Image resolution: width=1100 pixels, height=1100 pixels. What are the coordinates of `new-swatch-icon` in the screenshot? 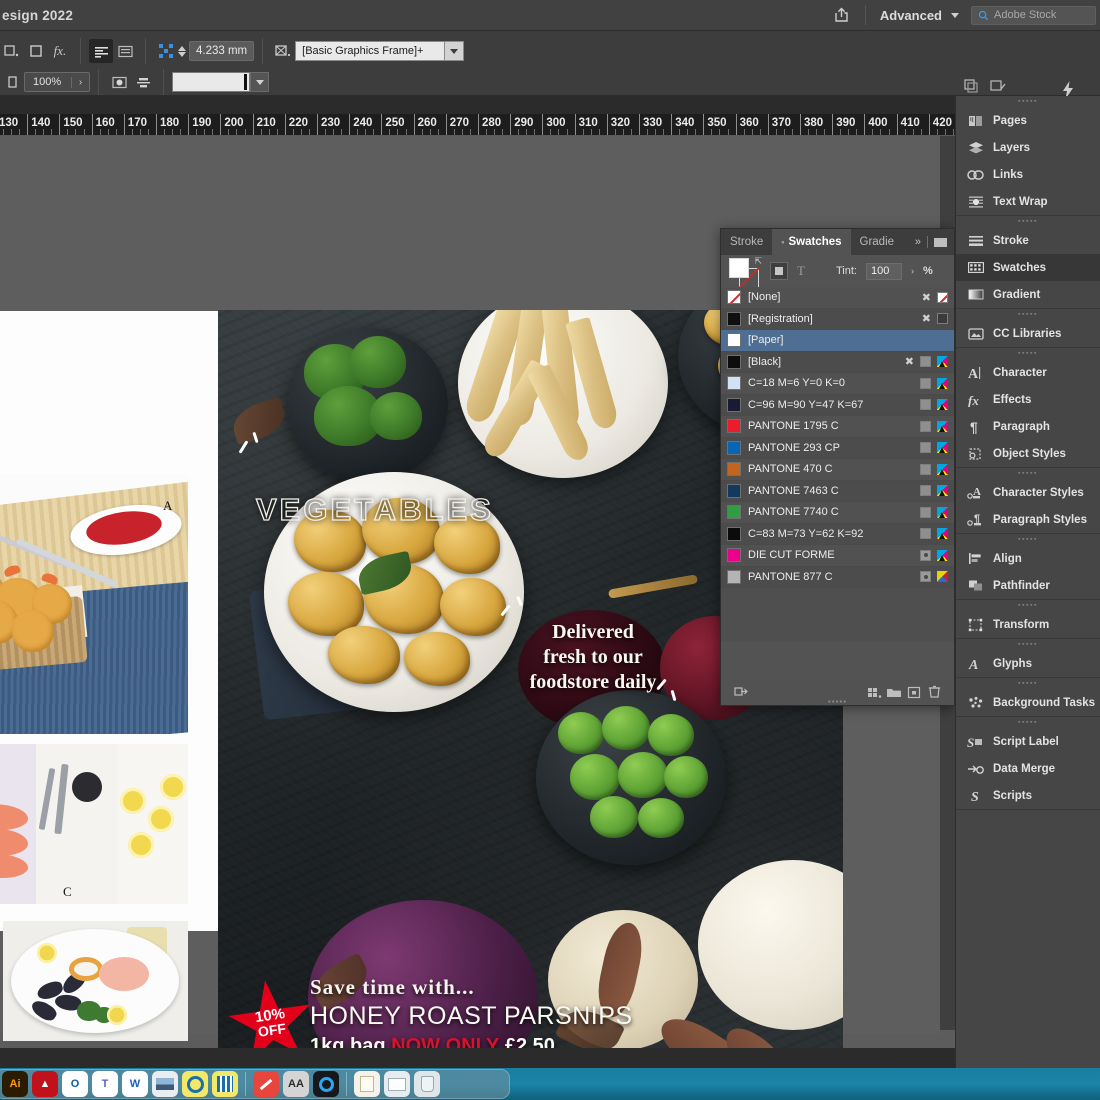 It's located at (914, 692).